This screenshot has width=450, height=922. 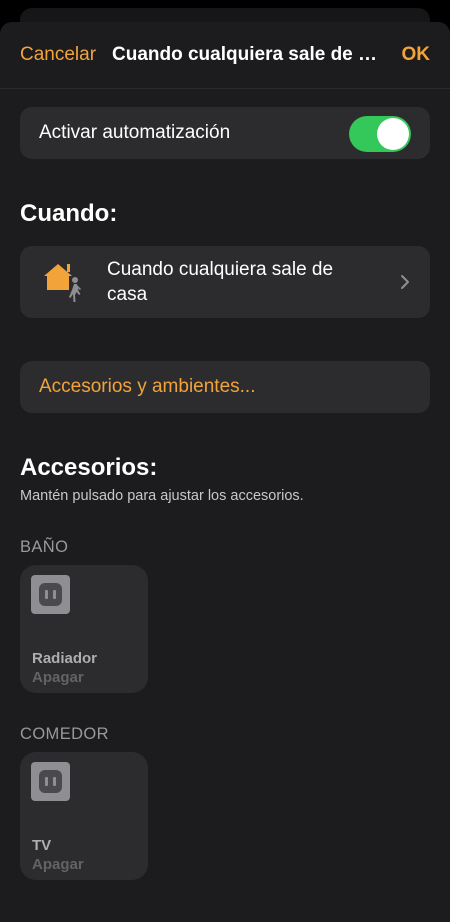 I want to click on toggle-knob, so click(x=393, y=134).